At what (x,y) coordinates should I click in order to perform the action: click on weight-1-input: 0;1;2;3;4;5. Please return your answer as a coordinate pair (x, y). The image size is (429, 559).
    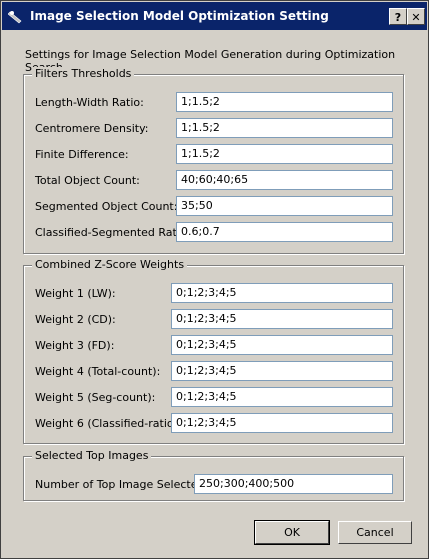
    Looking at the image, I should click on (282, 293).